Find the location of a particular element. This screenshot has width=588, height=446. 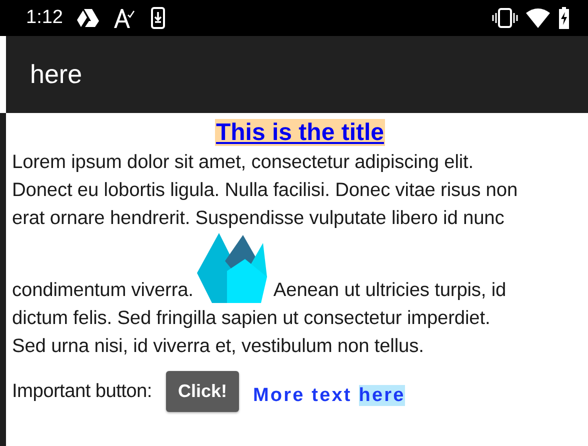

download-icon is located at coordinates (157, 18).